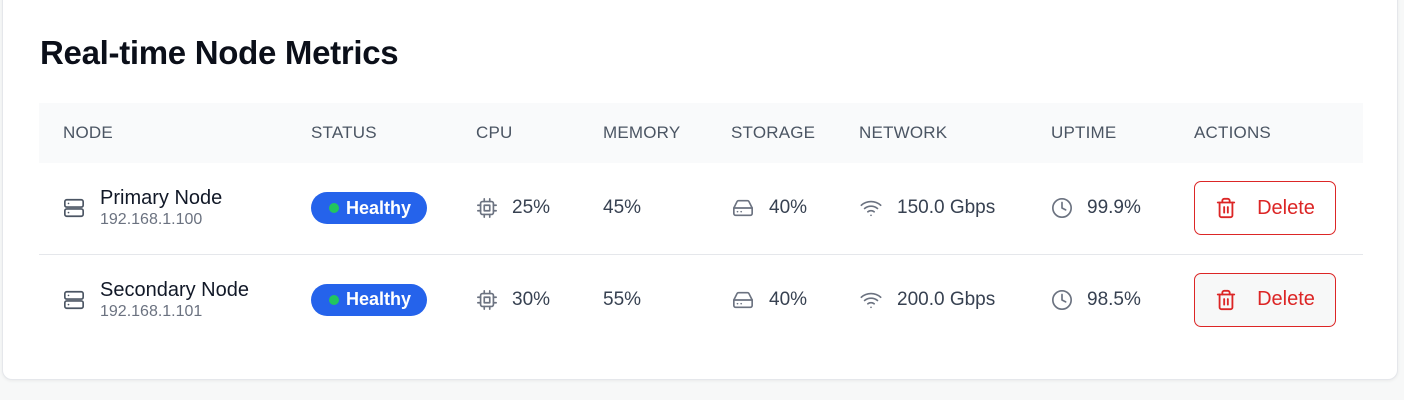 The height and width of the screenshot is (400, 1404). Describe the element at coordinates (1114, 208) in the screenshot. I see `uptime-value: 99.9%` at that location.